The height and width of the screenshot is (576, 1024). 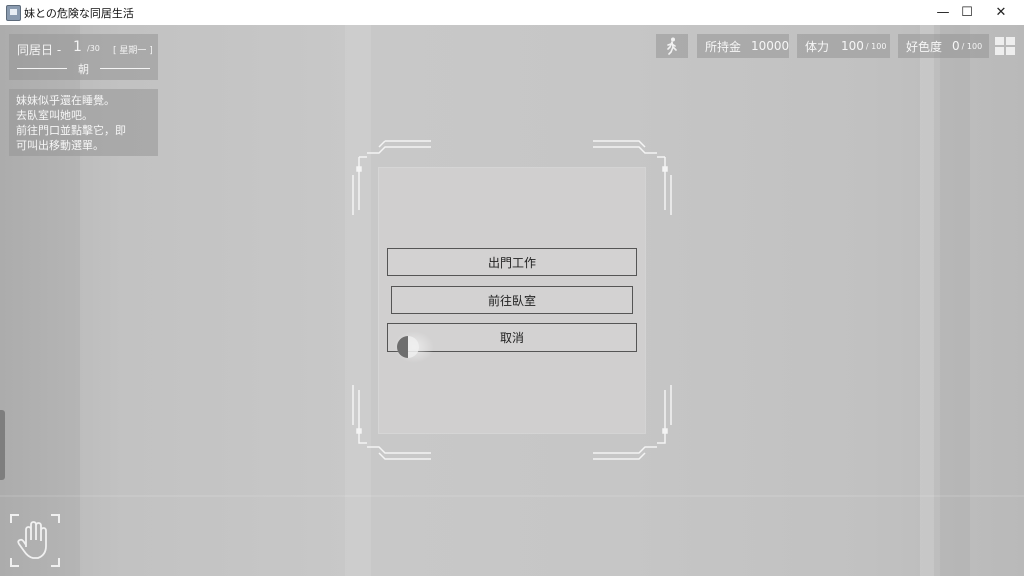 What do you see at coordinates (512, 13) in the screenshot?
I see `window-titlebar: 妹との危険な同居生活 — ☐ ✕` at bounding box center [512, 13].